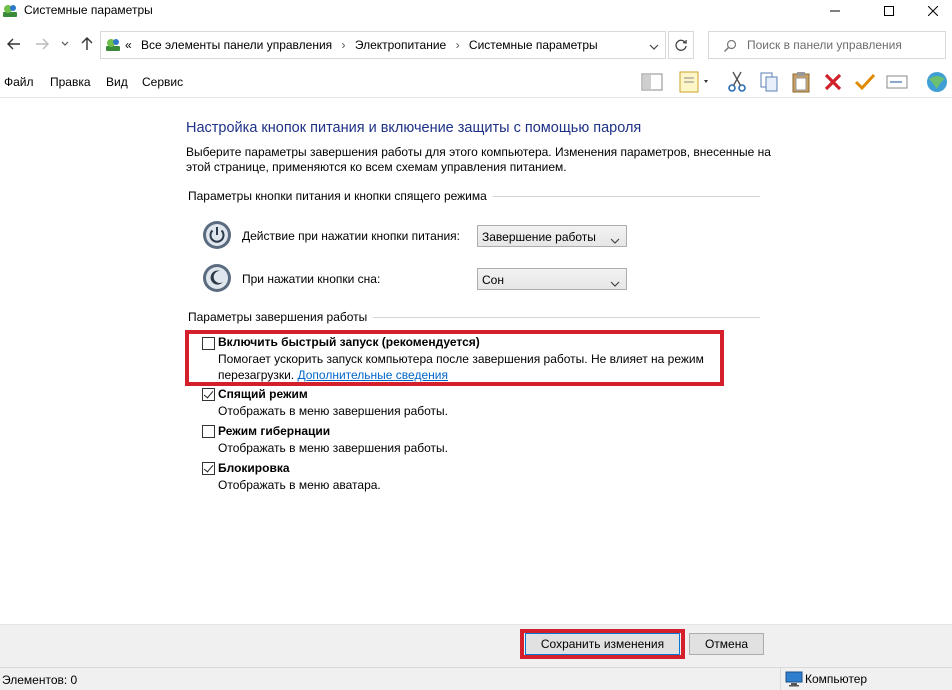  What do you see at coordinates (493, 280) in the screenshot?
I see `sleep-button-action-value: Сон` at bounding box center [493, 280].